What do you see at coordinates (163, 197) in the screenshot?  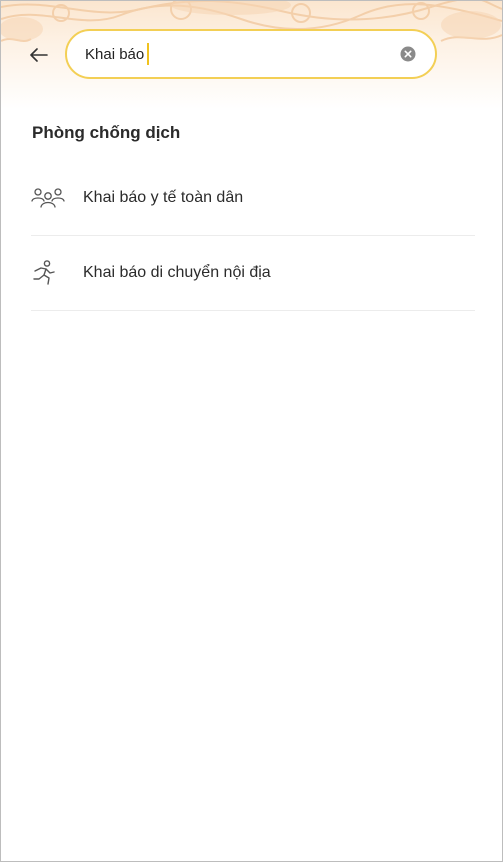 I see `list-item-label: Khai báo y tế toàn dân` at bounding box center [163, 197].